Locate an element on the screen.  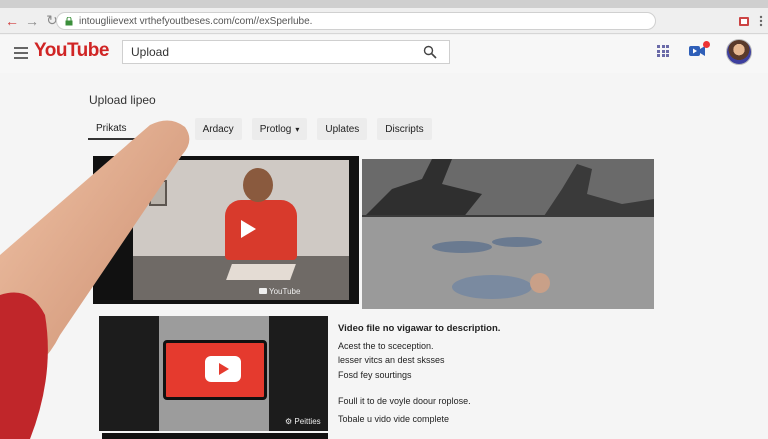
youtube-header: YouTube Upload is located at coordinates (384, 54).